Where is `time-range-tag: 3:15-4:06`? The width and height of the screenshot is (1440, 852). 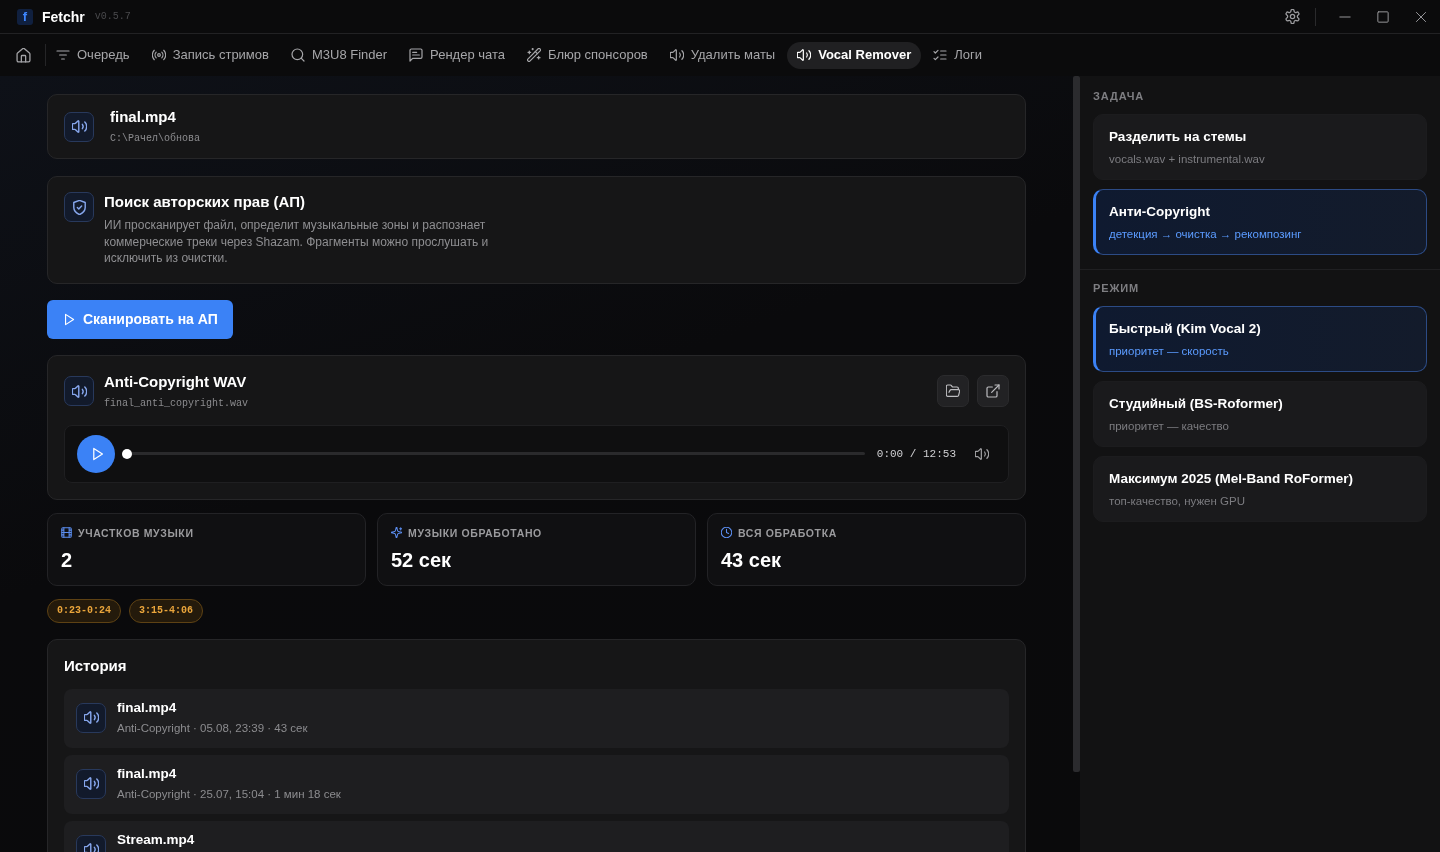
time-range-tag: 3:15-4:06 is located at coordinates (166, 610).